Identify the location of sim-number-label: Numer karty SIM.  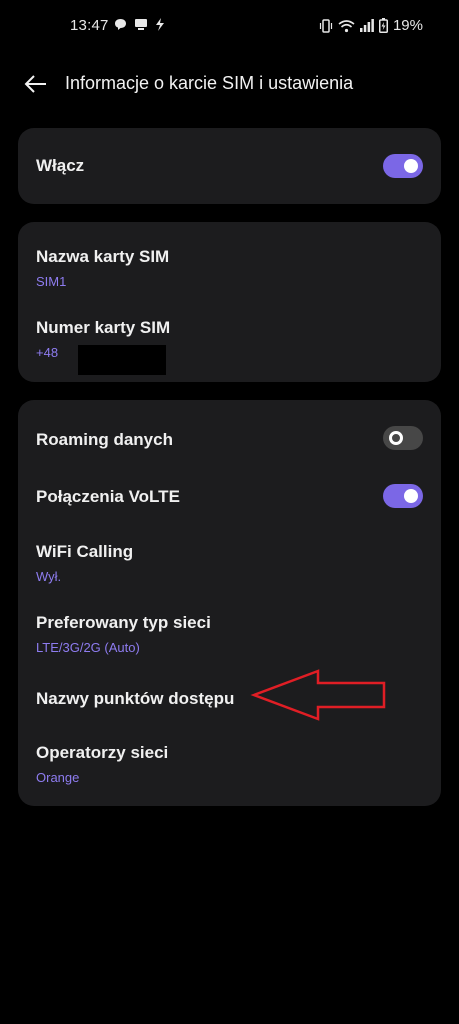
(103, 327).